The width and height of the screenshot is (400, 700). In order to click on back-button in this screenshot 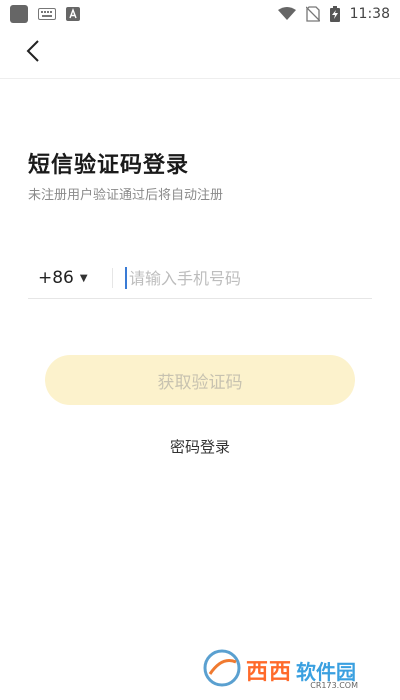, I will do `click(33, 53)`.